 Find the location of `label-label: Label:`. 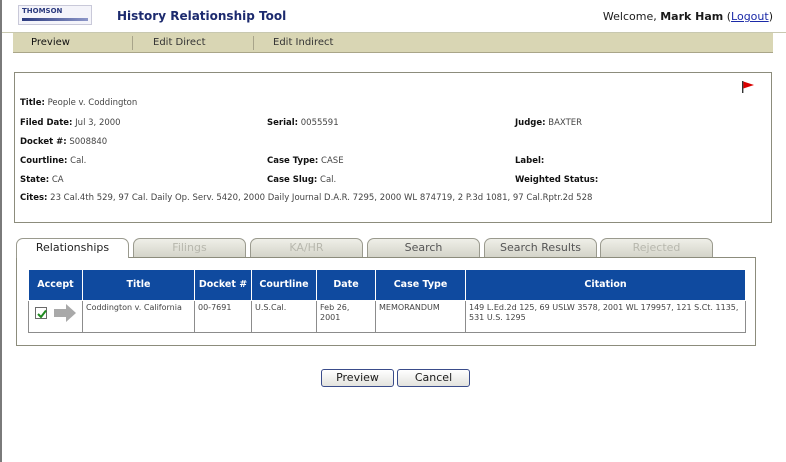

label-label: Label: is located at coordinates (530, 161).